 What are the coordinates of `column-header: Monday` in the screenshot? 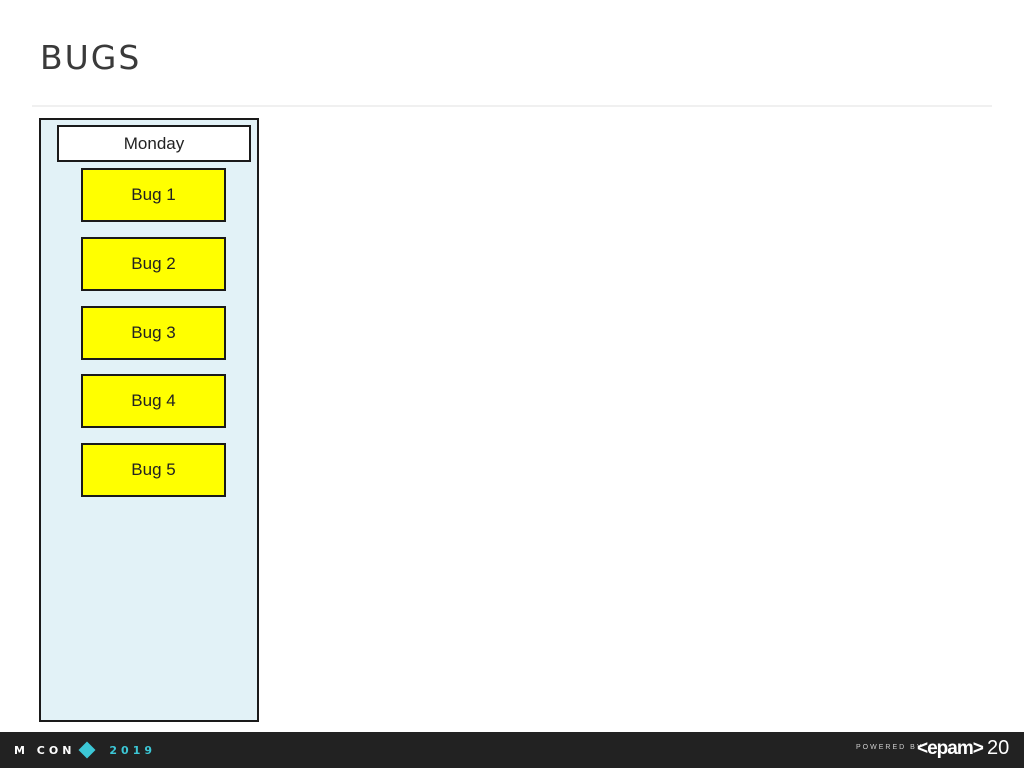 It's located at (154, 143).